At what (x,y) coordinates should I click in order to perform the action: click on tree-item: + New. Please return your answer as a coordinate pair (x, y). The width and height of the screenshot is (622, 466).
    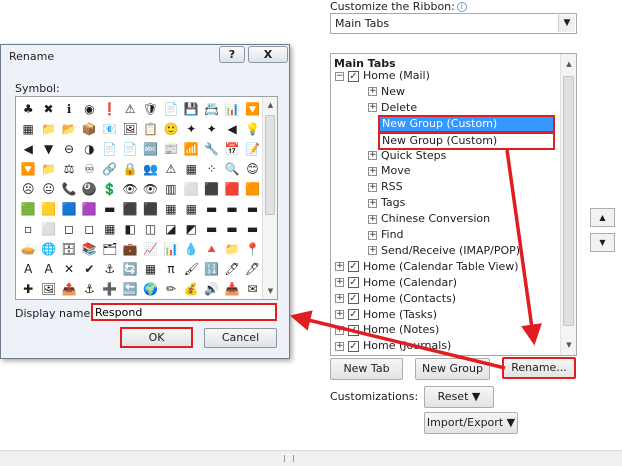
    Looking at the image, I should click on (386, 92).